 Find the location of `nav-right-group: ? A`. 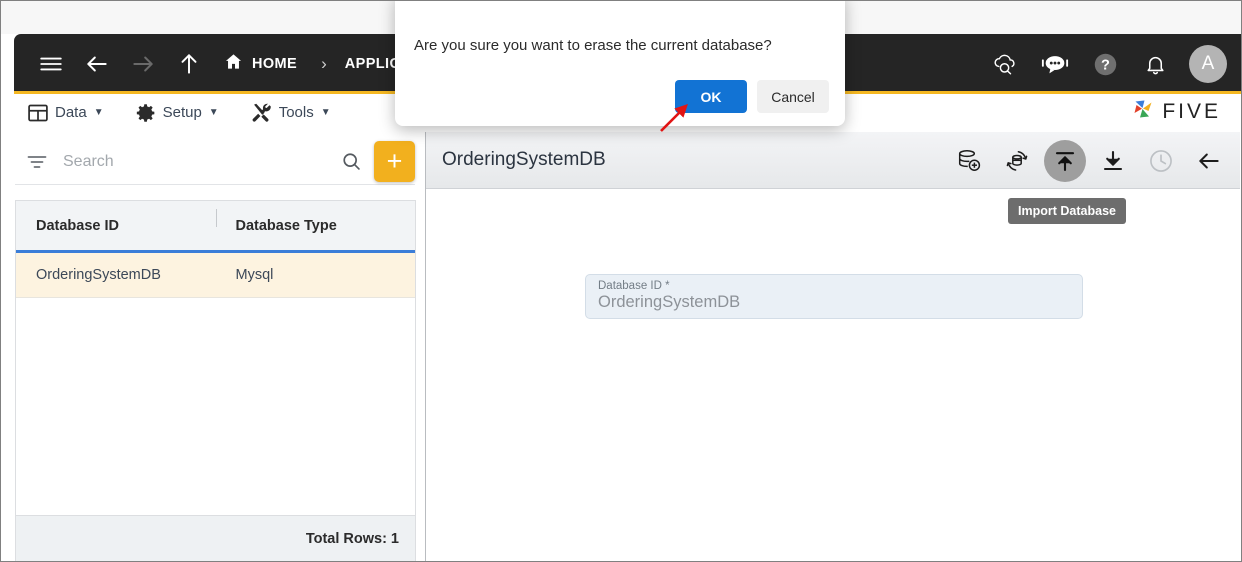

nav-right-group: ? A is located at coordinates (1106, 64).